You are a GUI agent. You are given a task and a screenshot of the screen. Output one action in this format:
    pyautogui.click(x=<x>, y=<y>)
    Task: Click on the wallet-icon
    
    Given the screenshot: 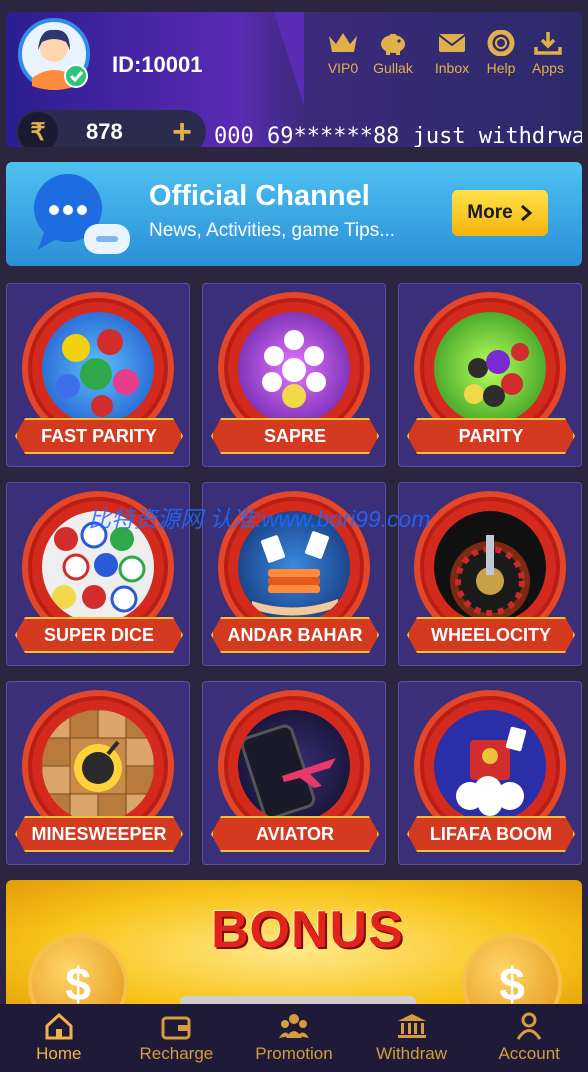 What is the action you would take?
    pyautogui.click(x=176, y=1028)
    